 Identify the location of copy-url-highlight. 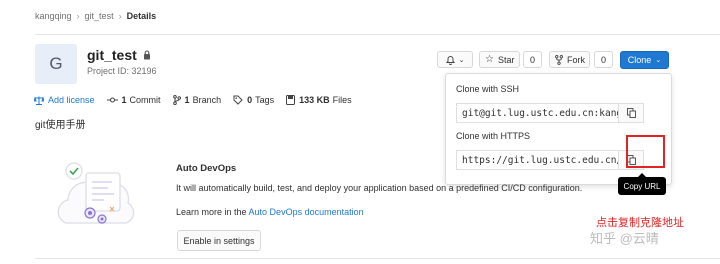
(645, 151).